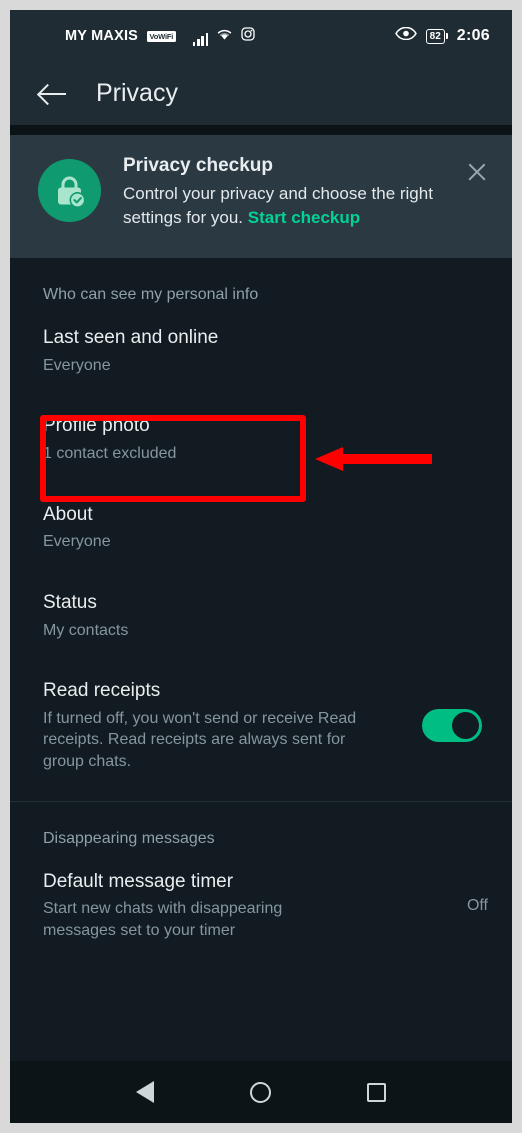 The height and width of the screenshot is (1133, 522). I want to click on row-value: Off, so click(477, 905).